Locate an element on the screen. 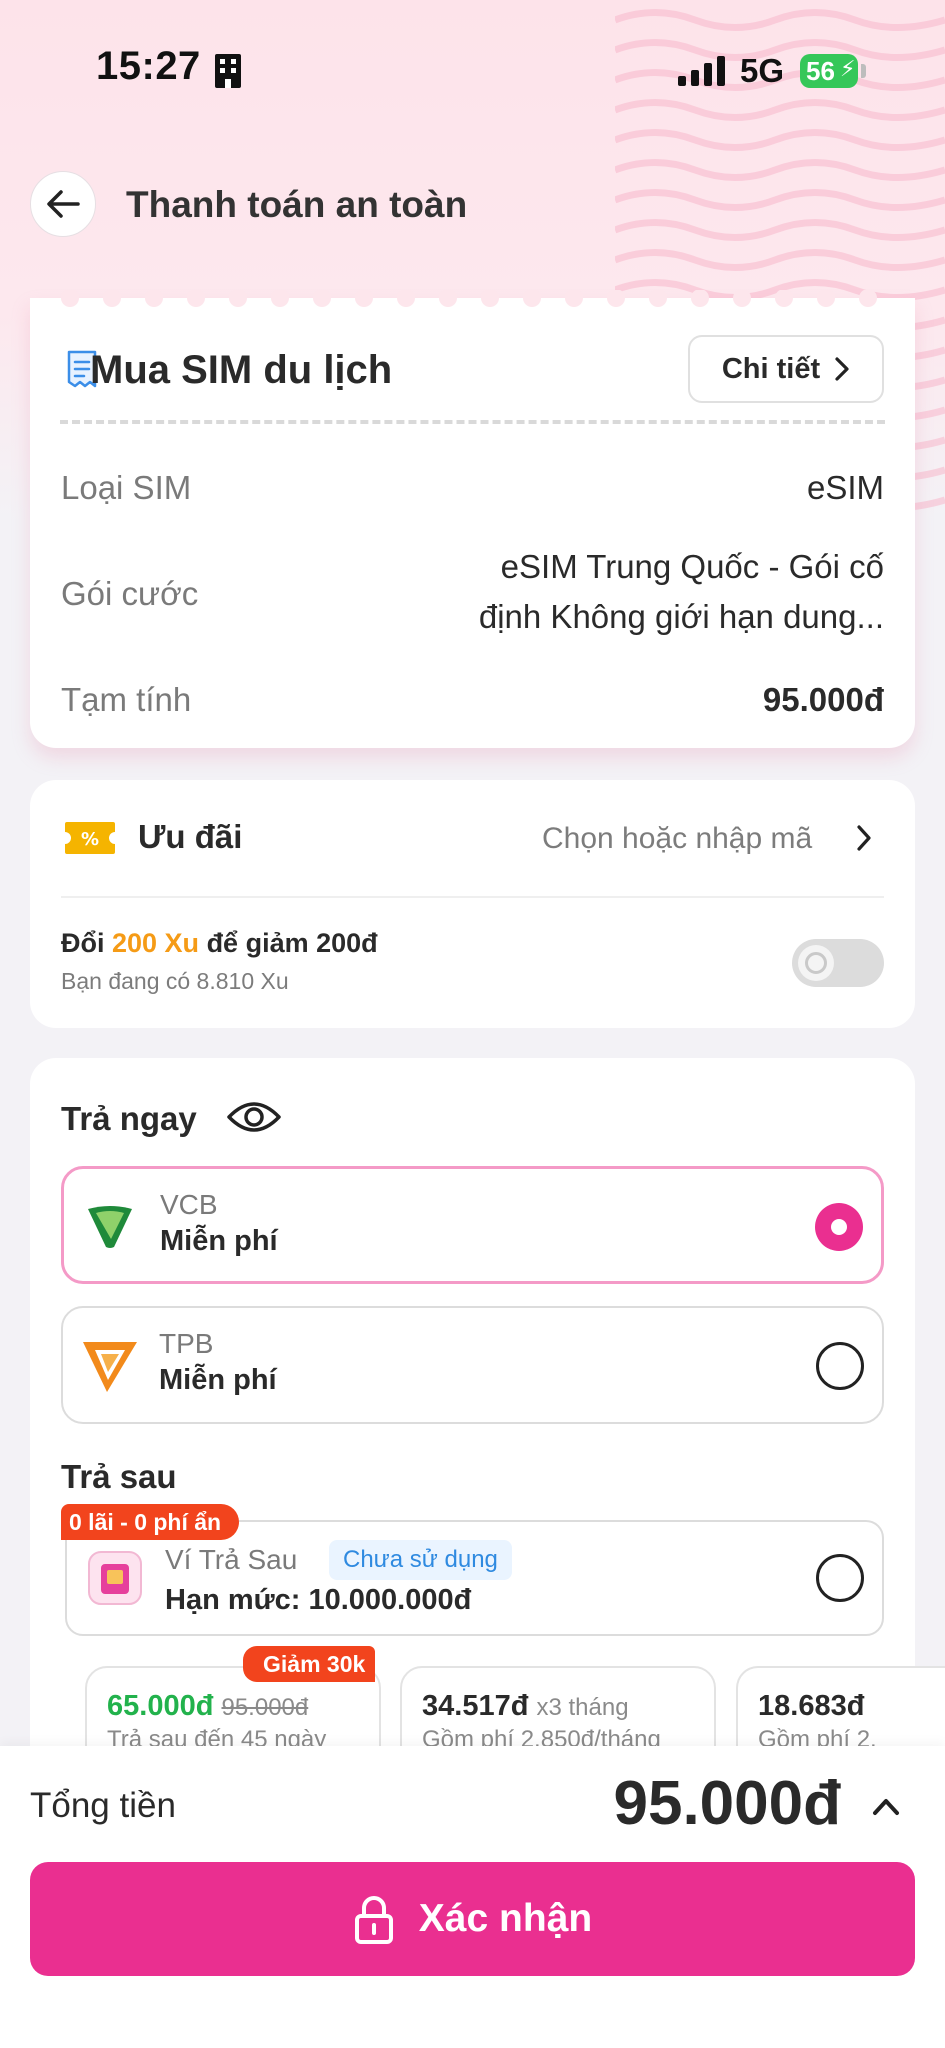 The height and width of the screenshot is (2048, 945). dashed-divider is located at coordinates (472, 422).